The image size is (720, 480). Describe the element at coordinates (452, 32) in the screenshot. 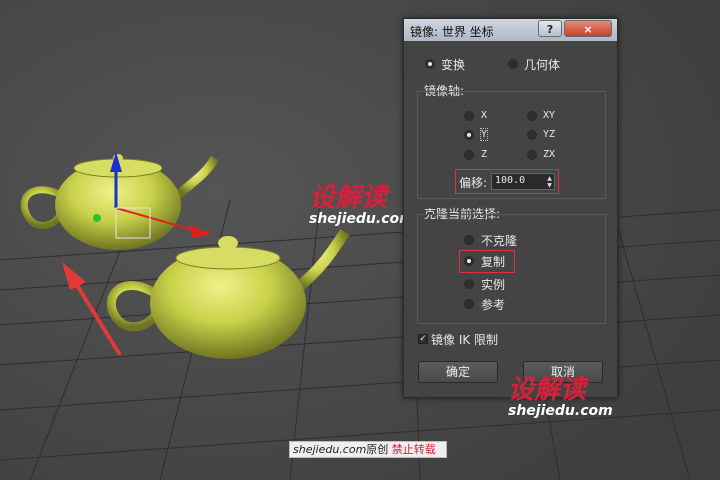

I see `dialog-title: 镜像: 世界 坐标` at that location.